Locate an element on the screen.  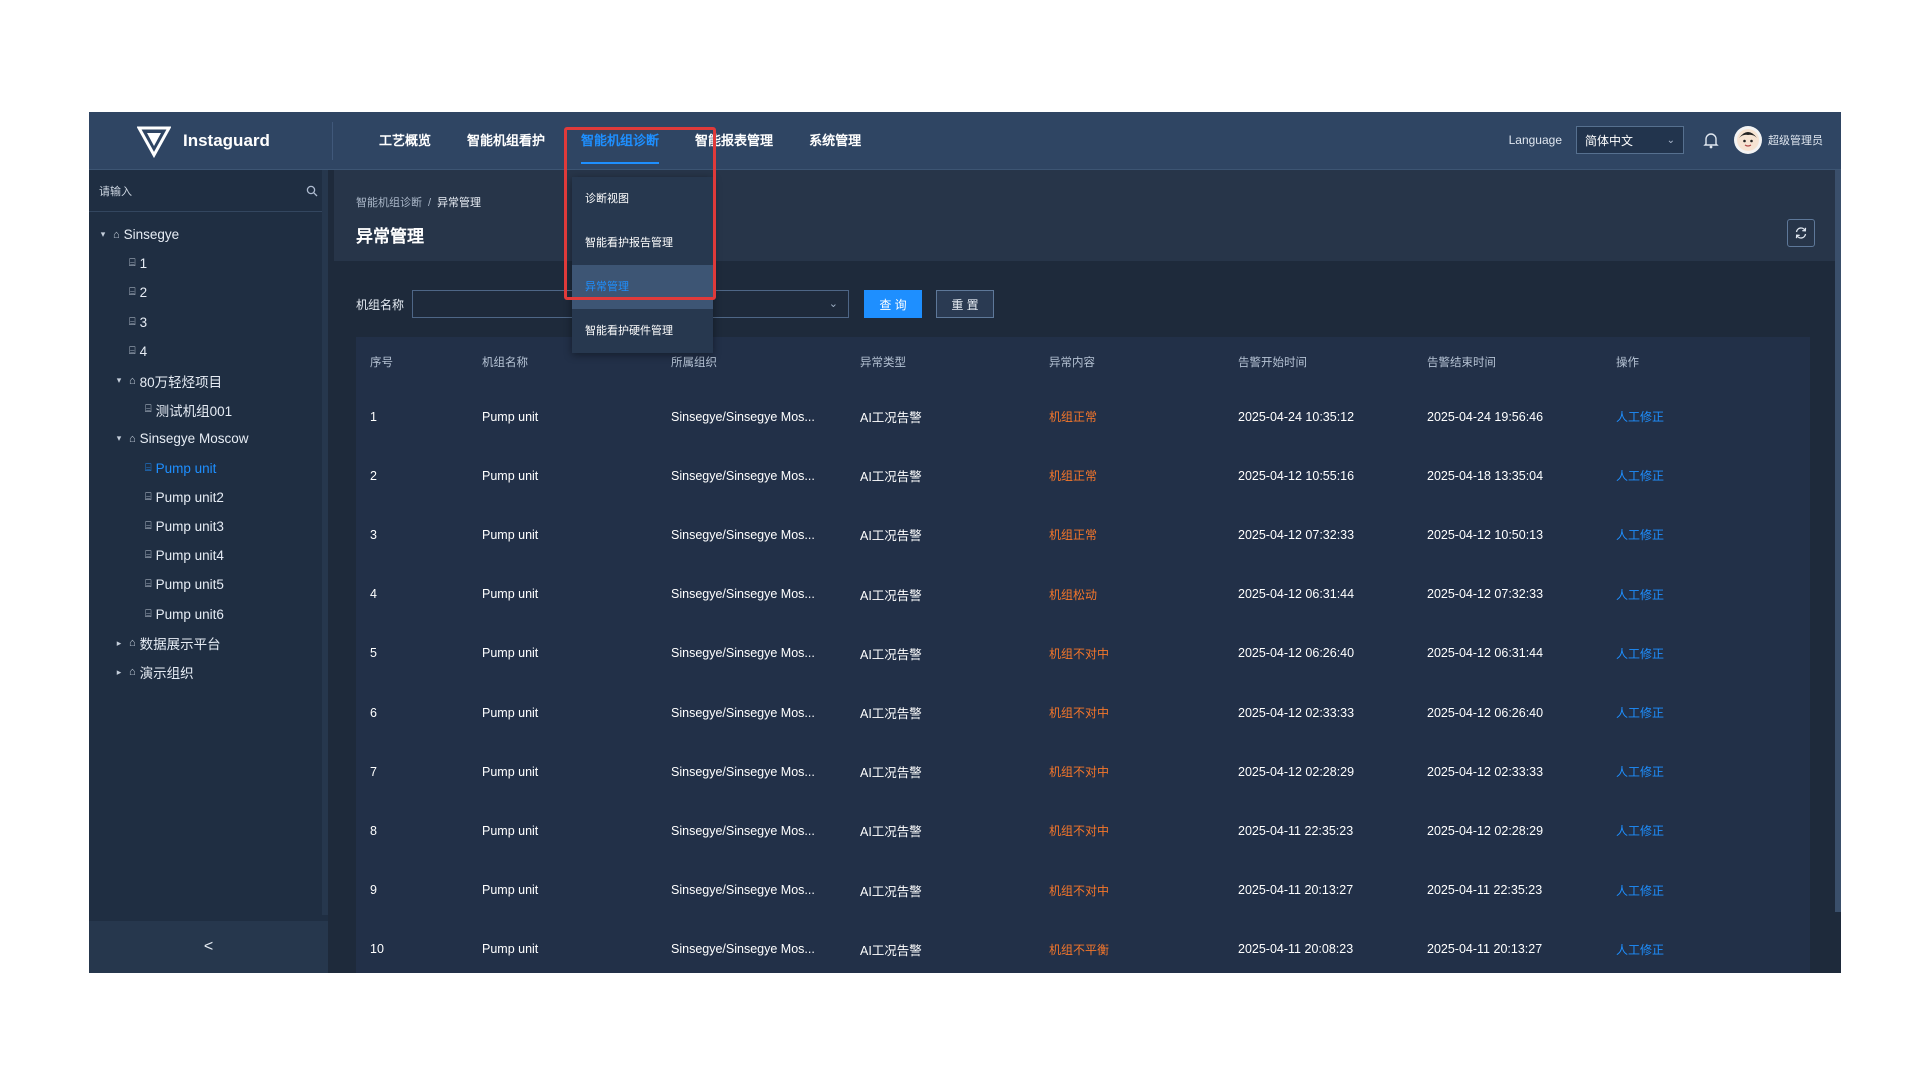
avatar is located at coordinates (1748, 140).